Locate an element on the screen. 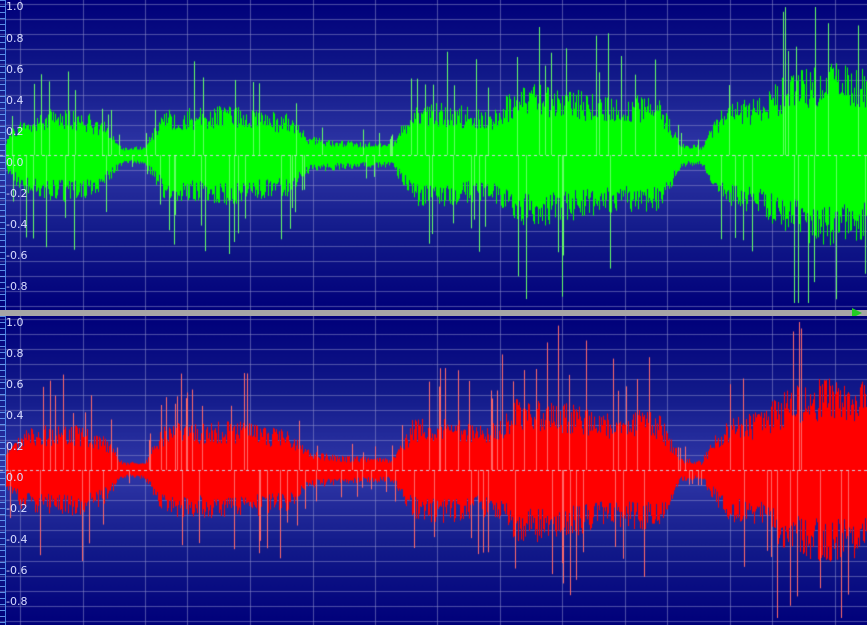  left-channel-ruler is located at coordinates (3, 155).